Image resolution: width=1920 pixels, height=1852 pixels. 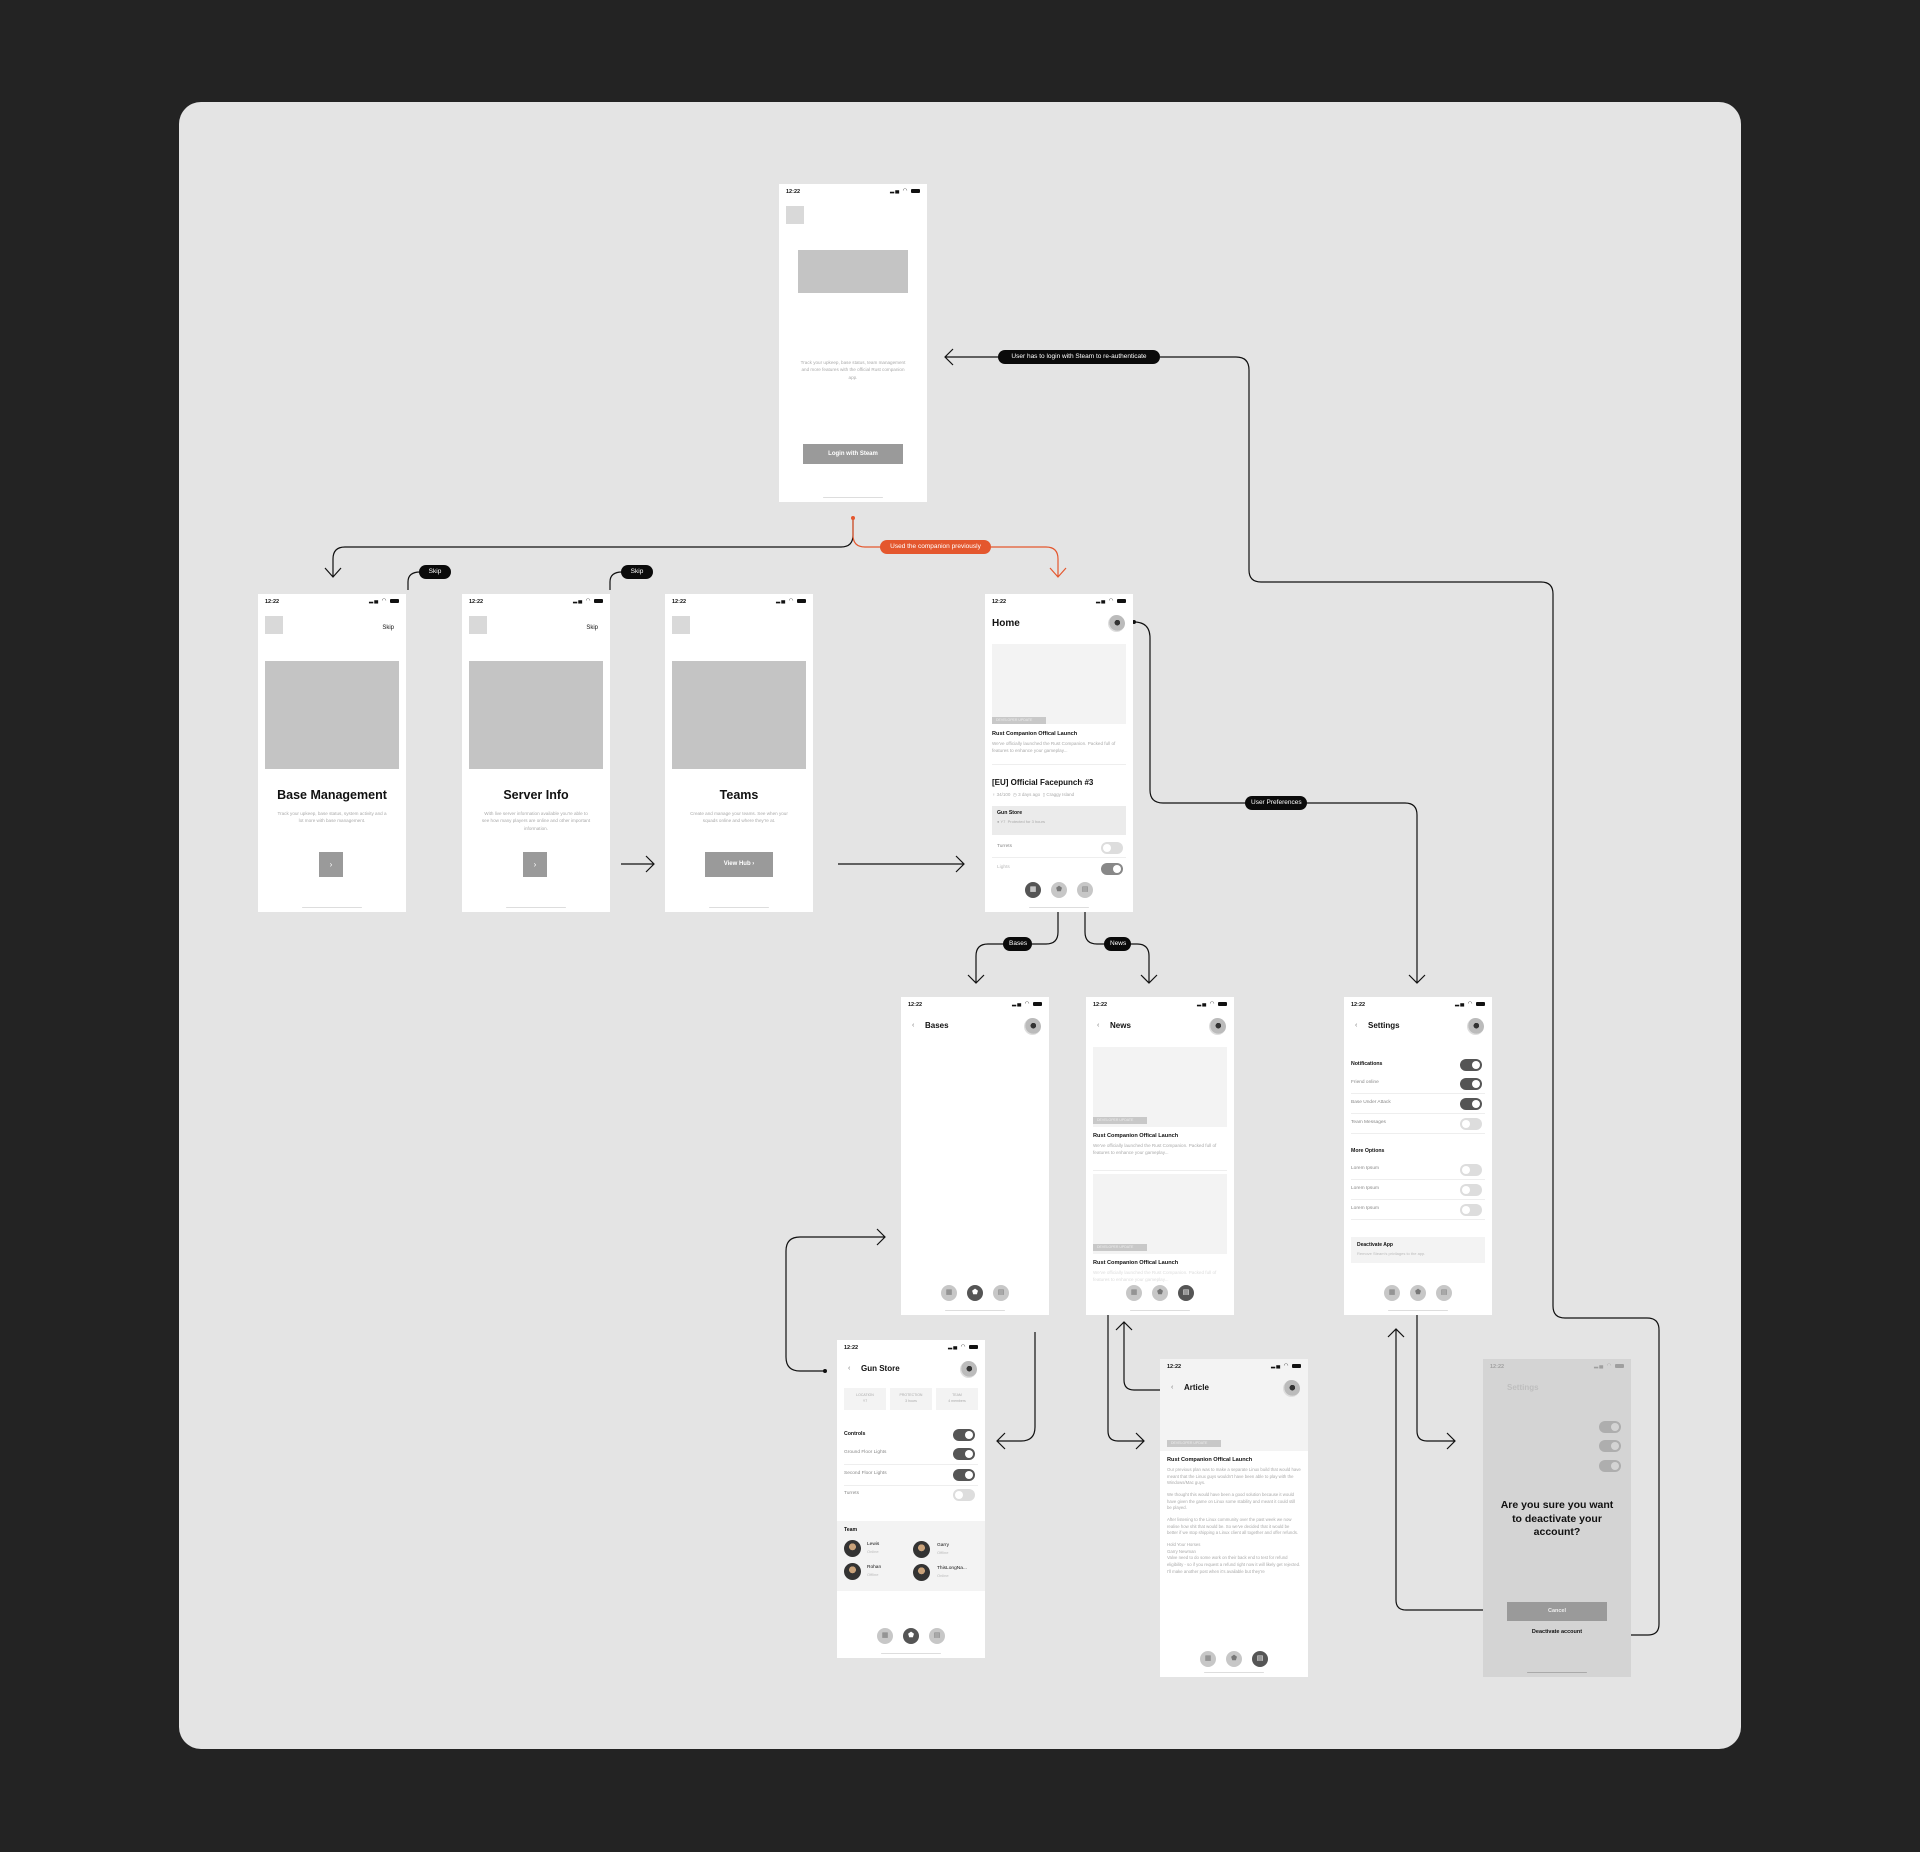 What do you see at coordinates (975, 1156) in the screenshot?
I see `screen-bases: 12:22 ▂▄ ◠ ‹ Bases ▦ ⬟ ▤` at bounding box center [975, 1156].